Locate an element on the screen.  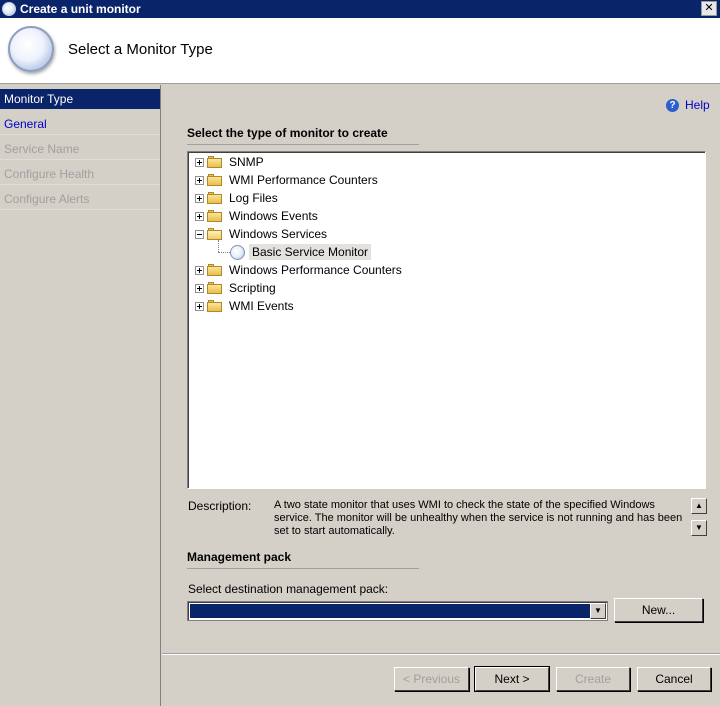
description-label: Description: is located at coordinates (220, 506).